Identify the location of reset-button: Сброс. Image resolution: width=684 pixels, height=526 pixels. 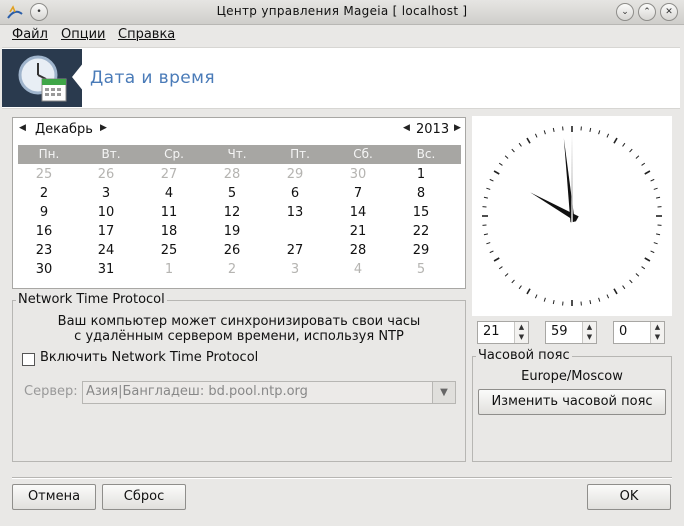
(144, 497).